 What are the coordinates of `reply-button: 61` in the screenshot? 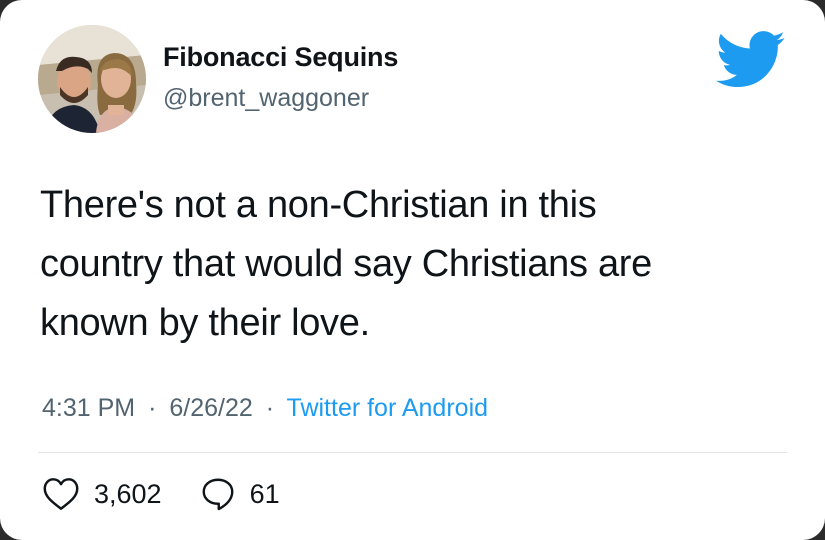 It's located at (240, 494).